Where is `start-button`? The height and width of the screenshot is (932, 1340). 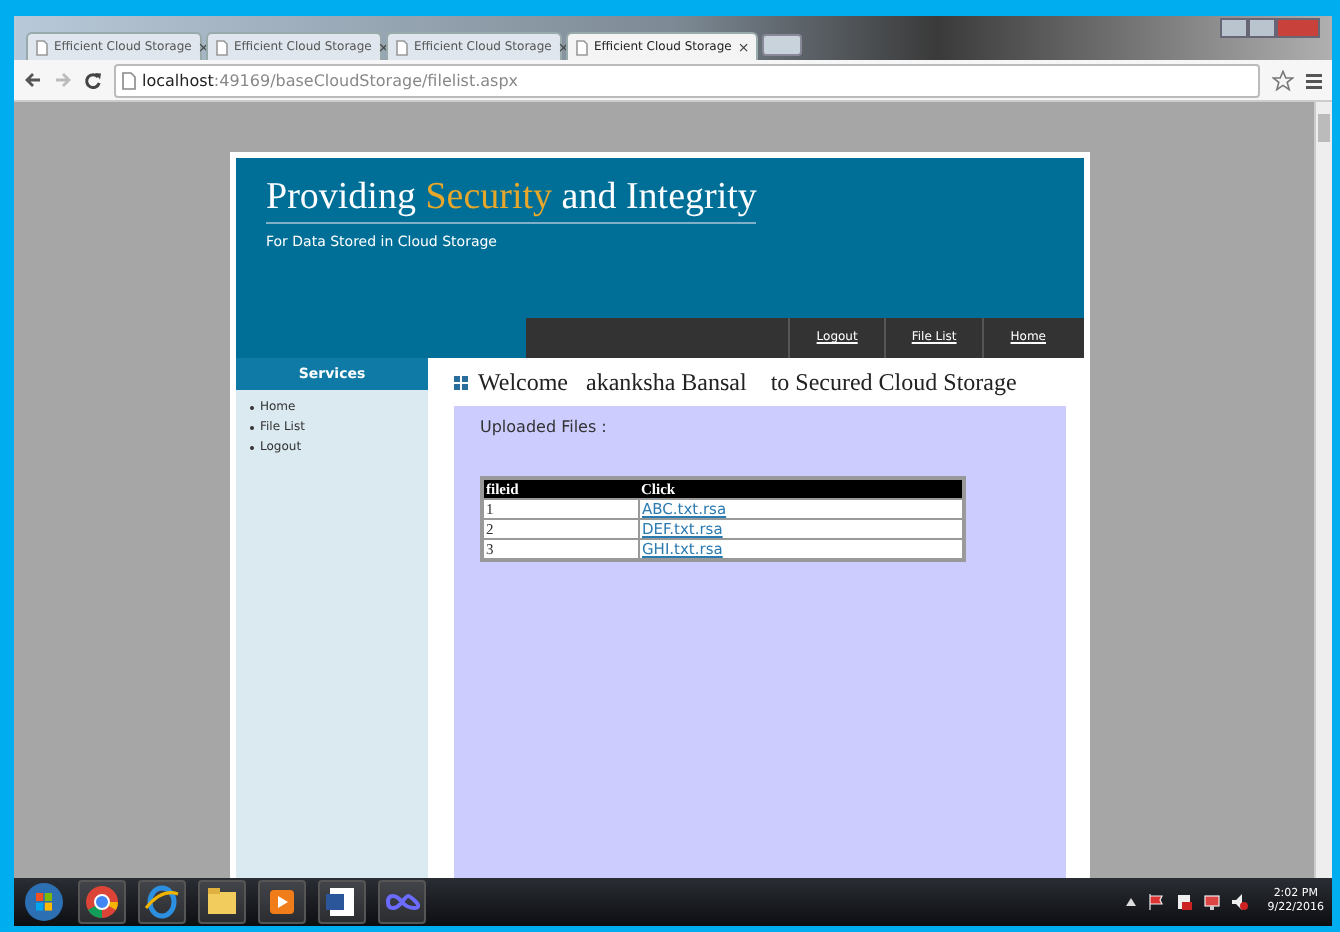
start-button is located at coordinates (44, 902).